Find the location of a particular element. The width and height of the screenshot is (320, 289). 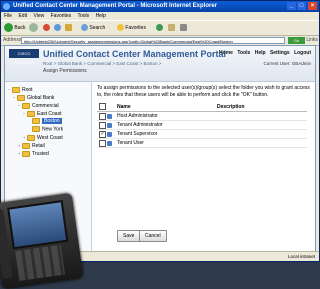

tree-item-label: Global Bank is located at coordinates (41, 98).